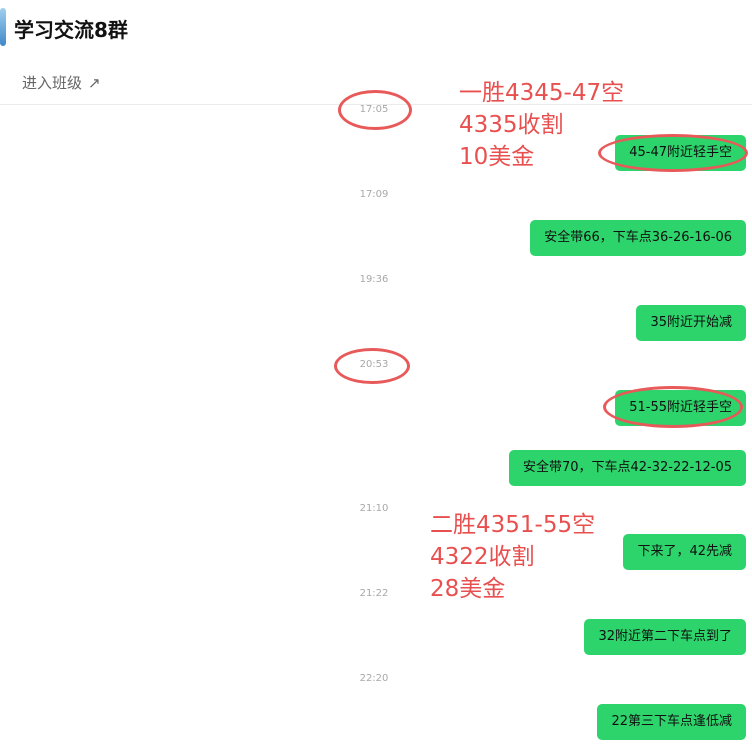 This screenshot has width=752, height=751. I want to click on annotation-line: 28美金, so click(468, 589).